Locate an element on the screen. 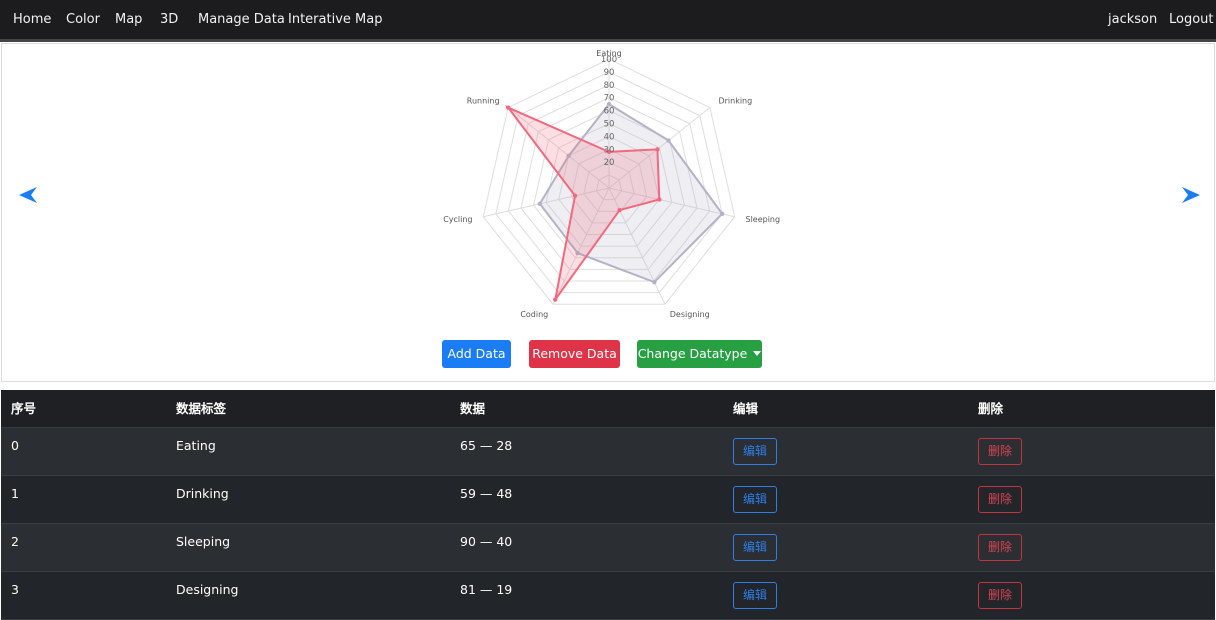  row-label: Drinking is located at coordinates (202, 493).